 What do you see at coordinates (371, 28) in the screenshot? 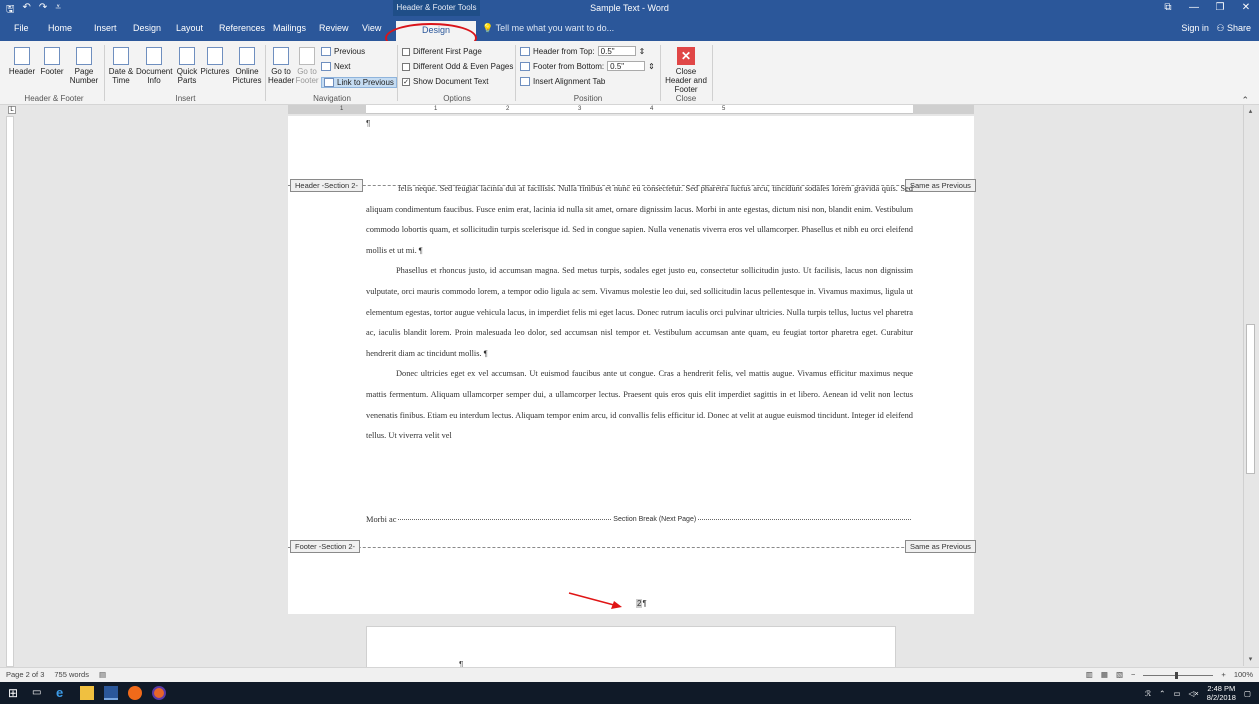
I see `tab-view: View` at bounding box center [371, 28].